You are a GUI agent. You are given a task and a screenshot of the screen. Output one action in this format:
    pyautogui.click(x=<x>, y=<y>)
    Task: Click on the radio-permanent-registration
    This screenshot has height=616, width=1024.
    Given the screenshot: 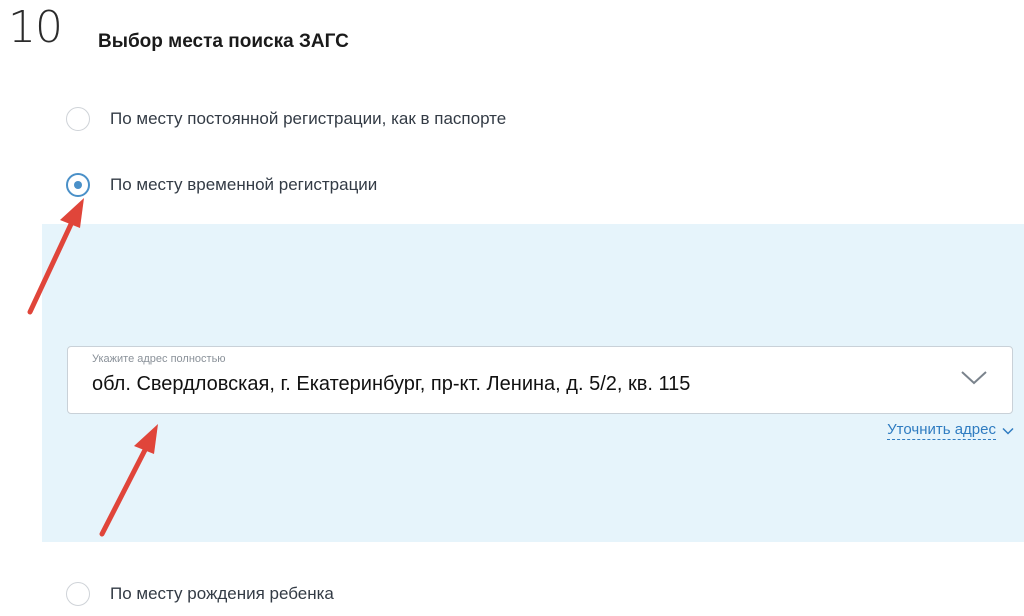 What is the action you would take?
    pyautogui.click(x=78, y=119)
    